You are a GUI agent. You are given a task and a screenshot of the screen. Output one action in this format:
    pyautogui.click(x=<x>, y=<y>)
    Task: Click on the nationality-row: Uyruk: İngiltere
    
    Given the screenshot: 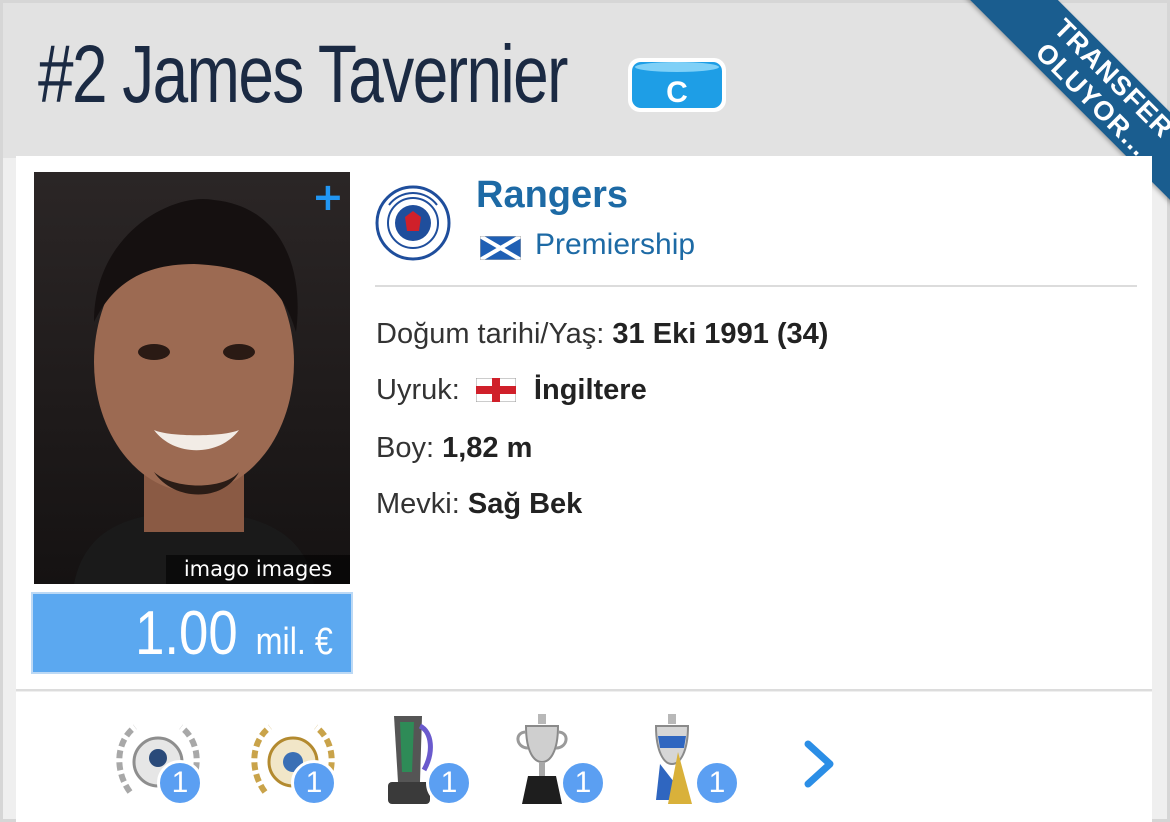 What is the action you would take?
    pyautogui.click(x=511, y=390)
    